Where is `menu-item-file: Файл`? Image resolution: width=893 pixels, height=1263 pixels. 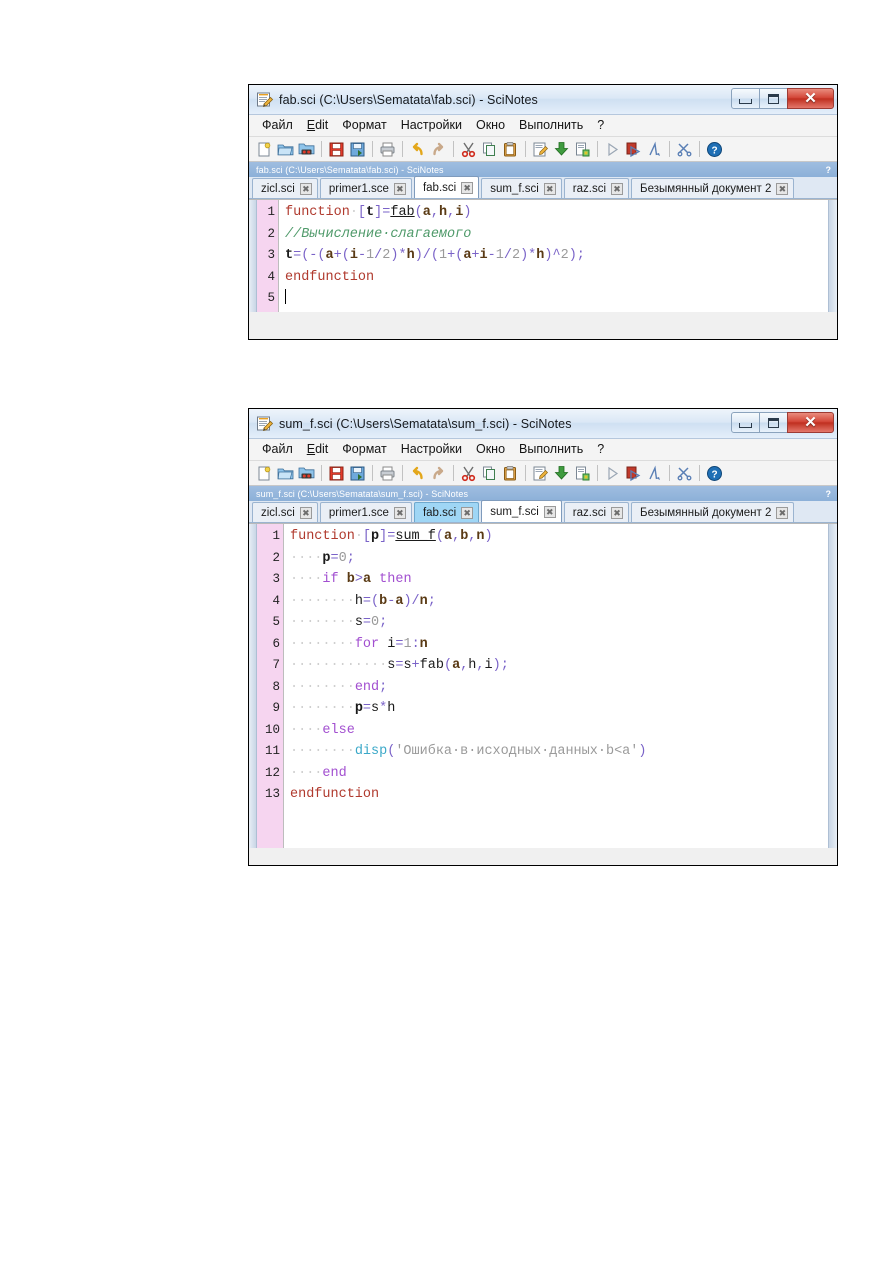 menu-item-file: Файл is located at coordinates (277, 125).